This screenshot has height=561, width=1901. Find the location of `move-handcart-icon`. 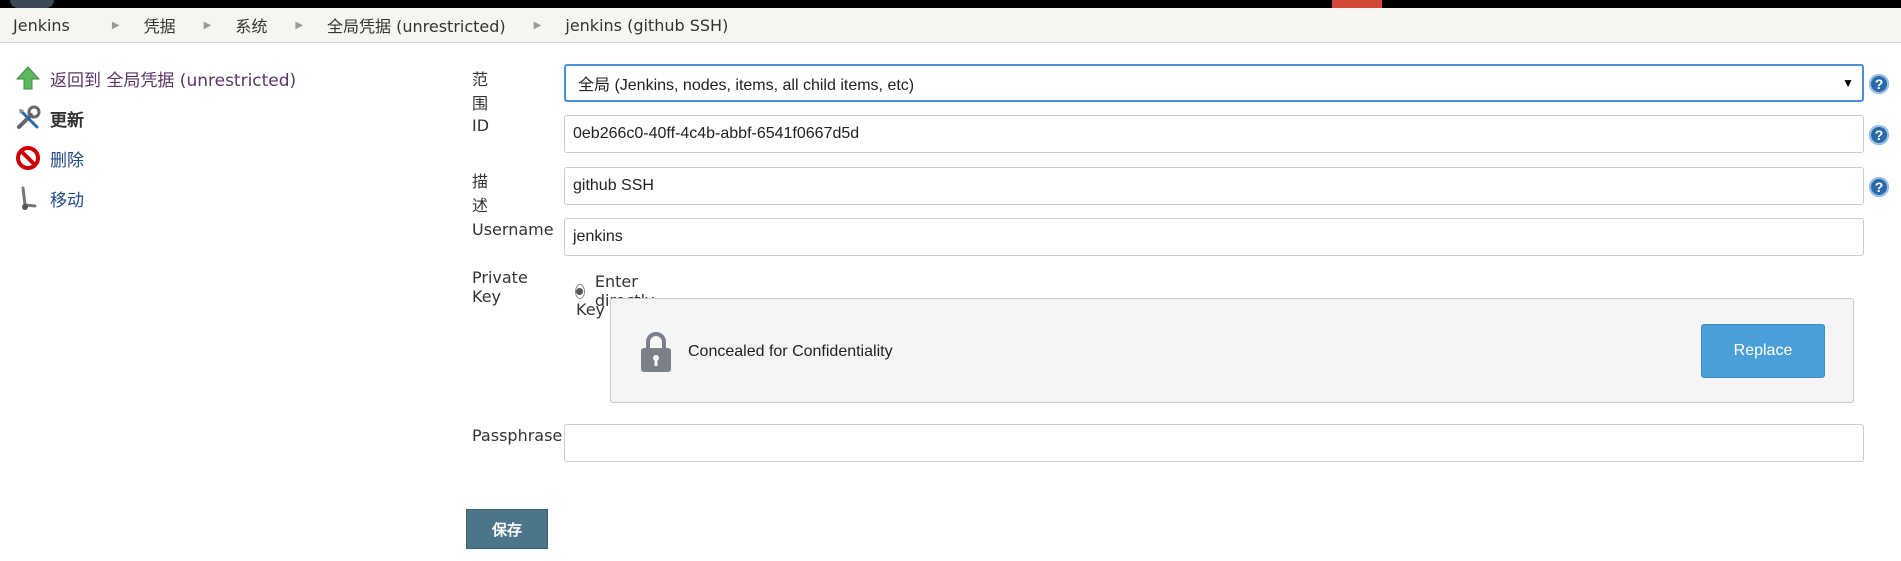

move-handcart-icon is located at coordinates (28, 198).